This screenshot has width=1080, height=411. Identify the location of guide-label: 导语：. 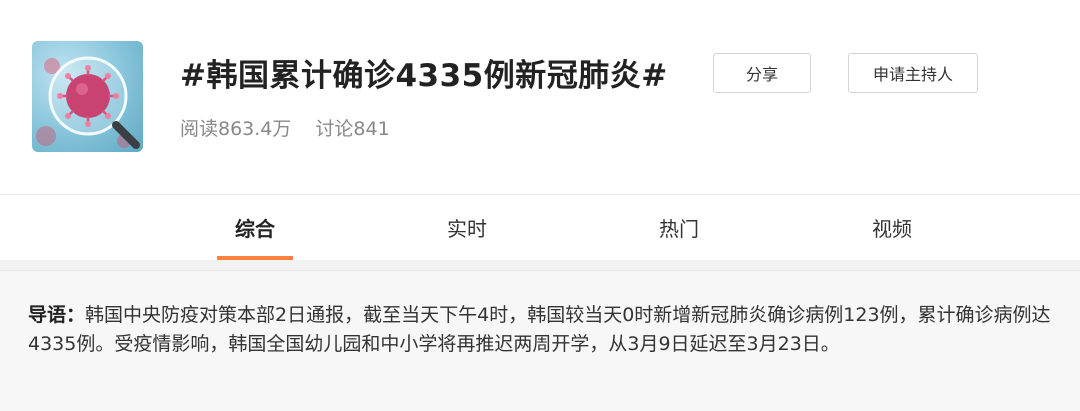
(57, 315).